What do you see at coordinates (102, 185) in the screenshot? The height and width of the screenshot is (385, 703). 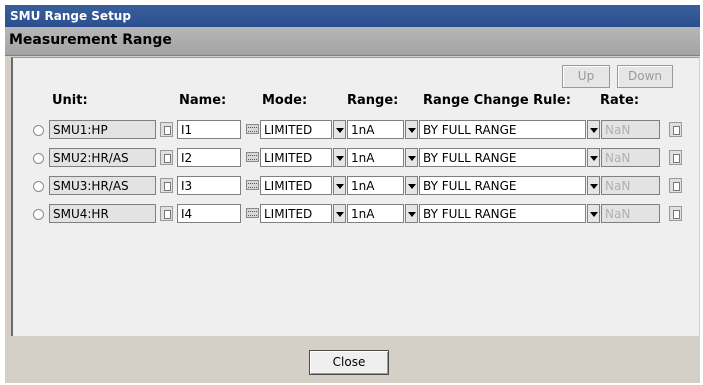 I see `unit-field: SMU3:HR/AS` at bounding box center [102, 185].